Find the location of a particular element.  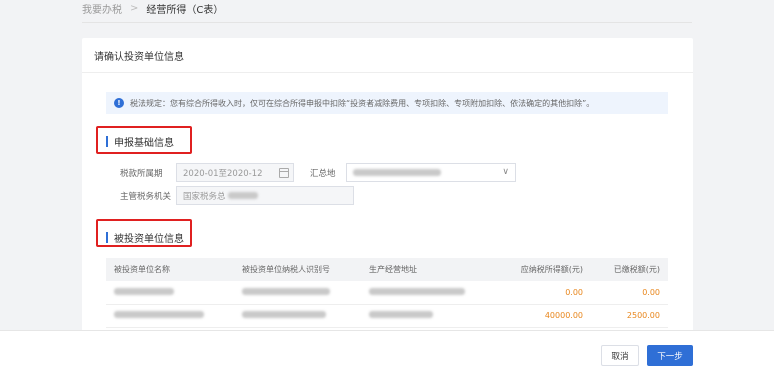

section-basic-title: 申报基础信息 is located at coordinates (144, 143).